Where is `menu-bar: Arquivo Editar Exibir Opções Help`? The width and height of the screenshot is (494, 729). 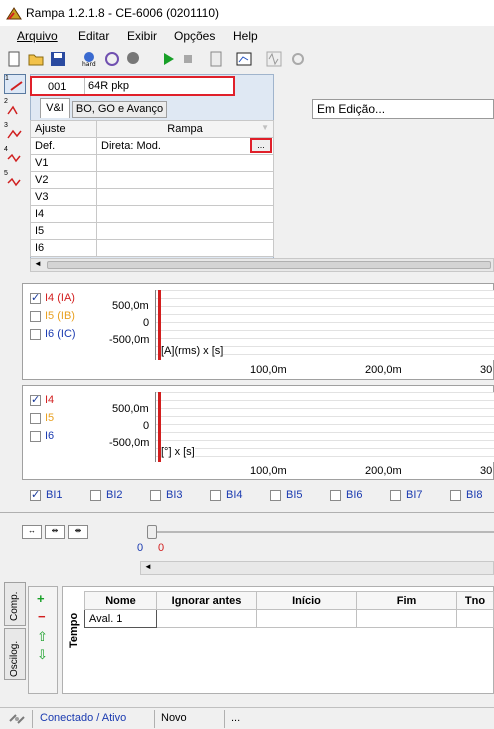
menu-bar: Arquivo Editar Exibir Opções Help is located at coordinates (247, 36).